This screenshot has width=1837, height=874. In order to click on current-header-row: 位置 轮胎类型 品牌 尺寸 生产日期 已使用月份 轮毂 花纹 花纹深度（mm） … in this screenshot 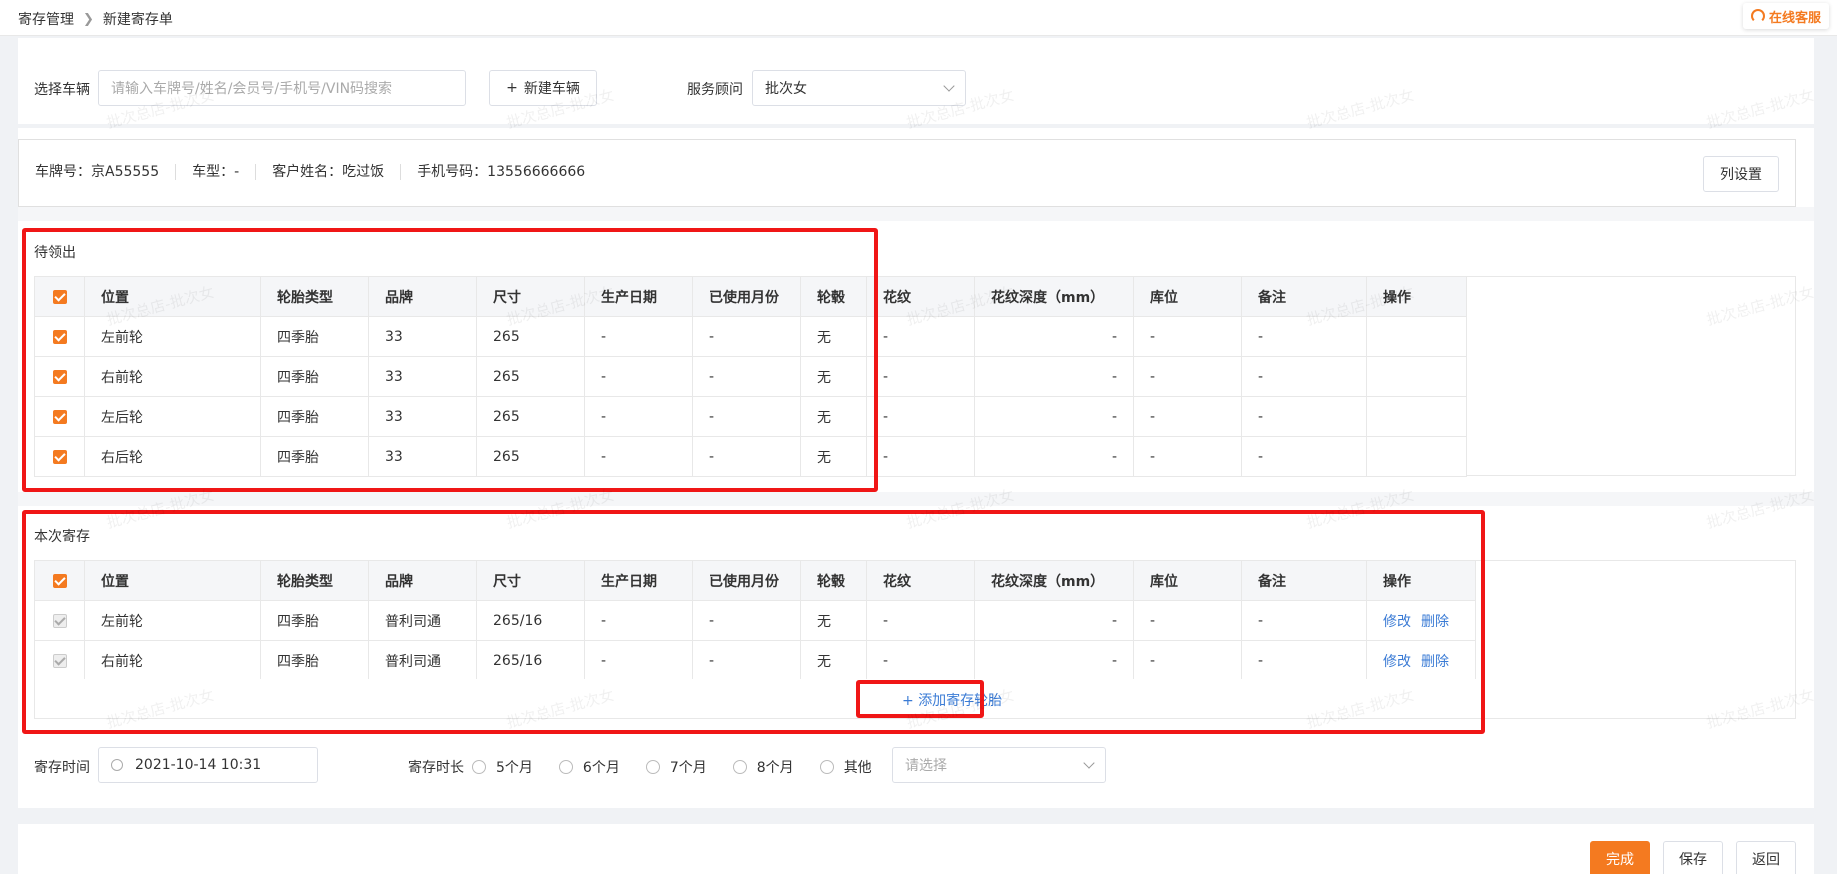, I will do `click(755, 580)`.